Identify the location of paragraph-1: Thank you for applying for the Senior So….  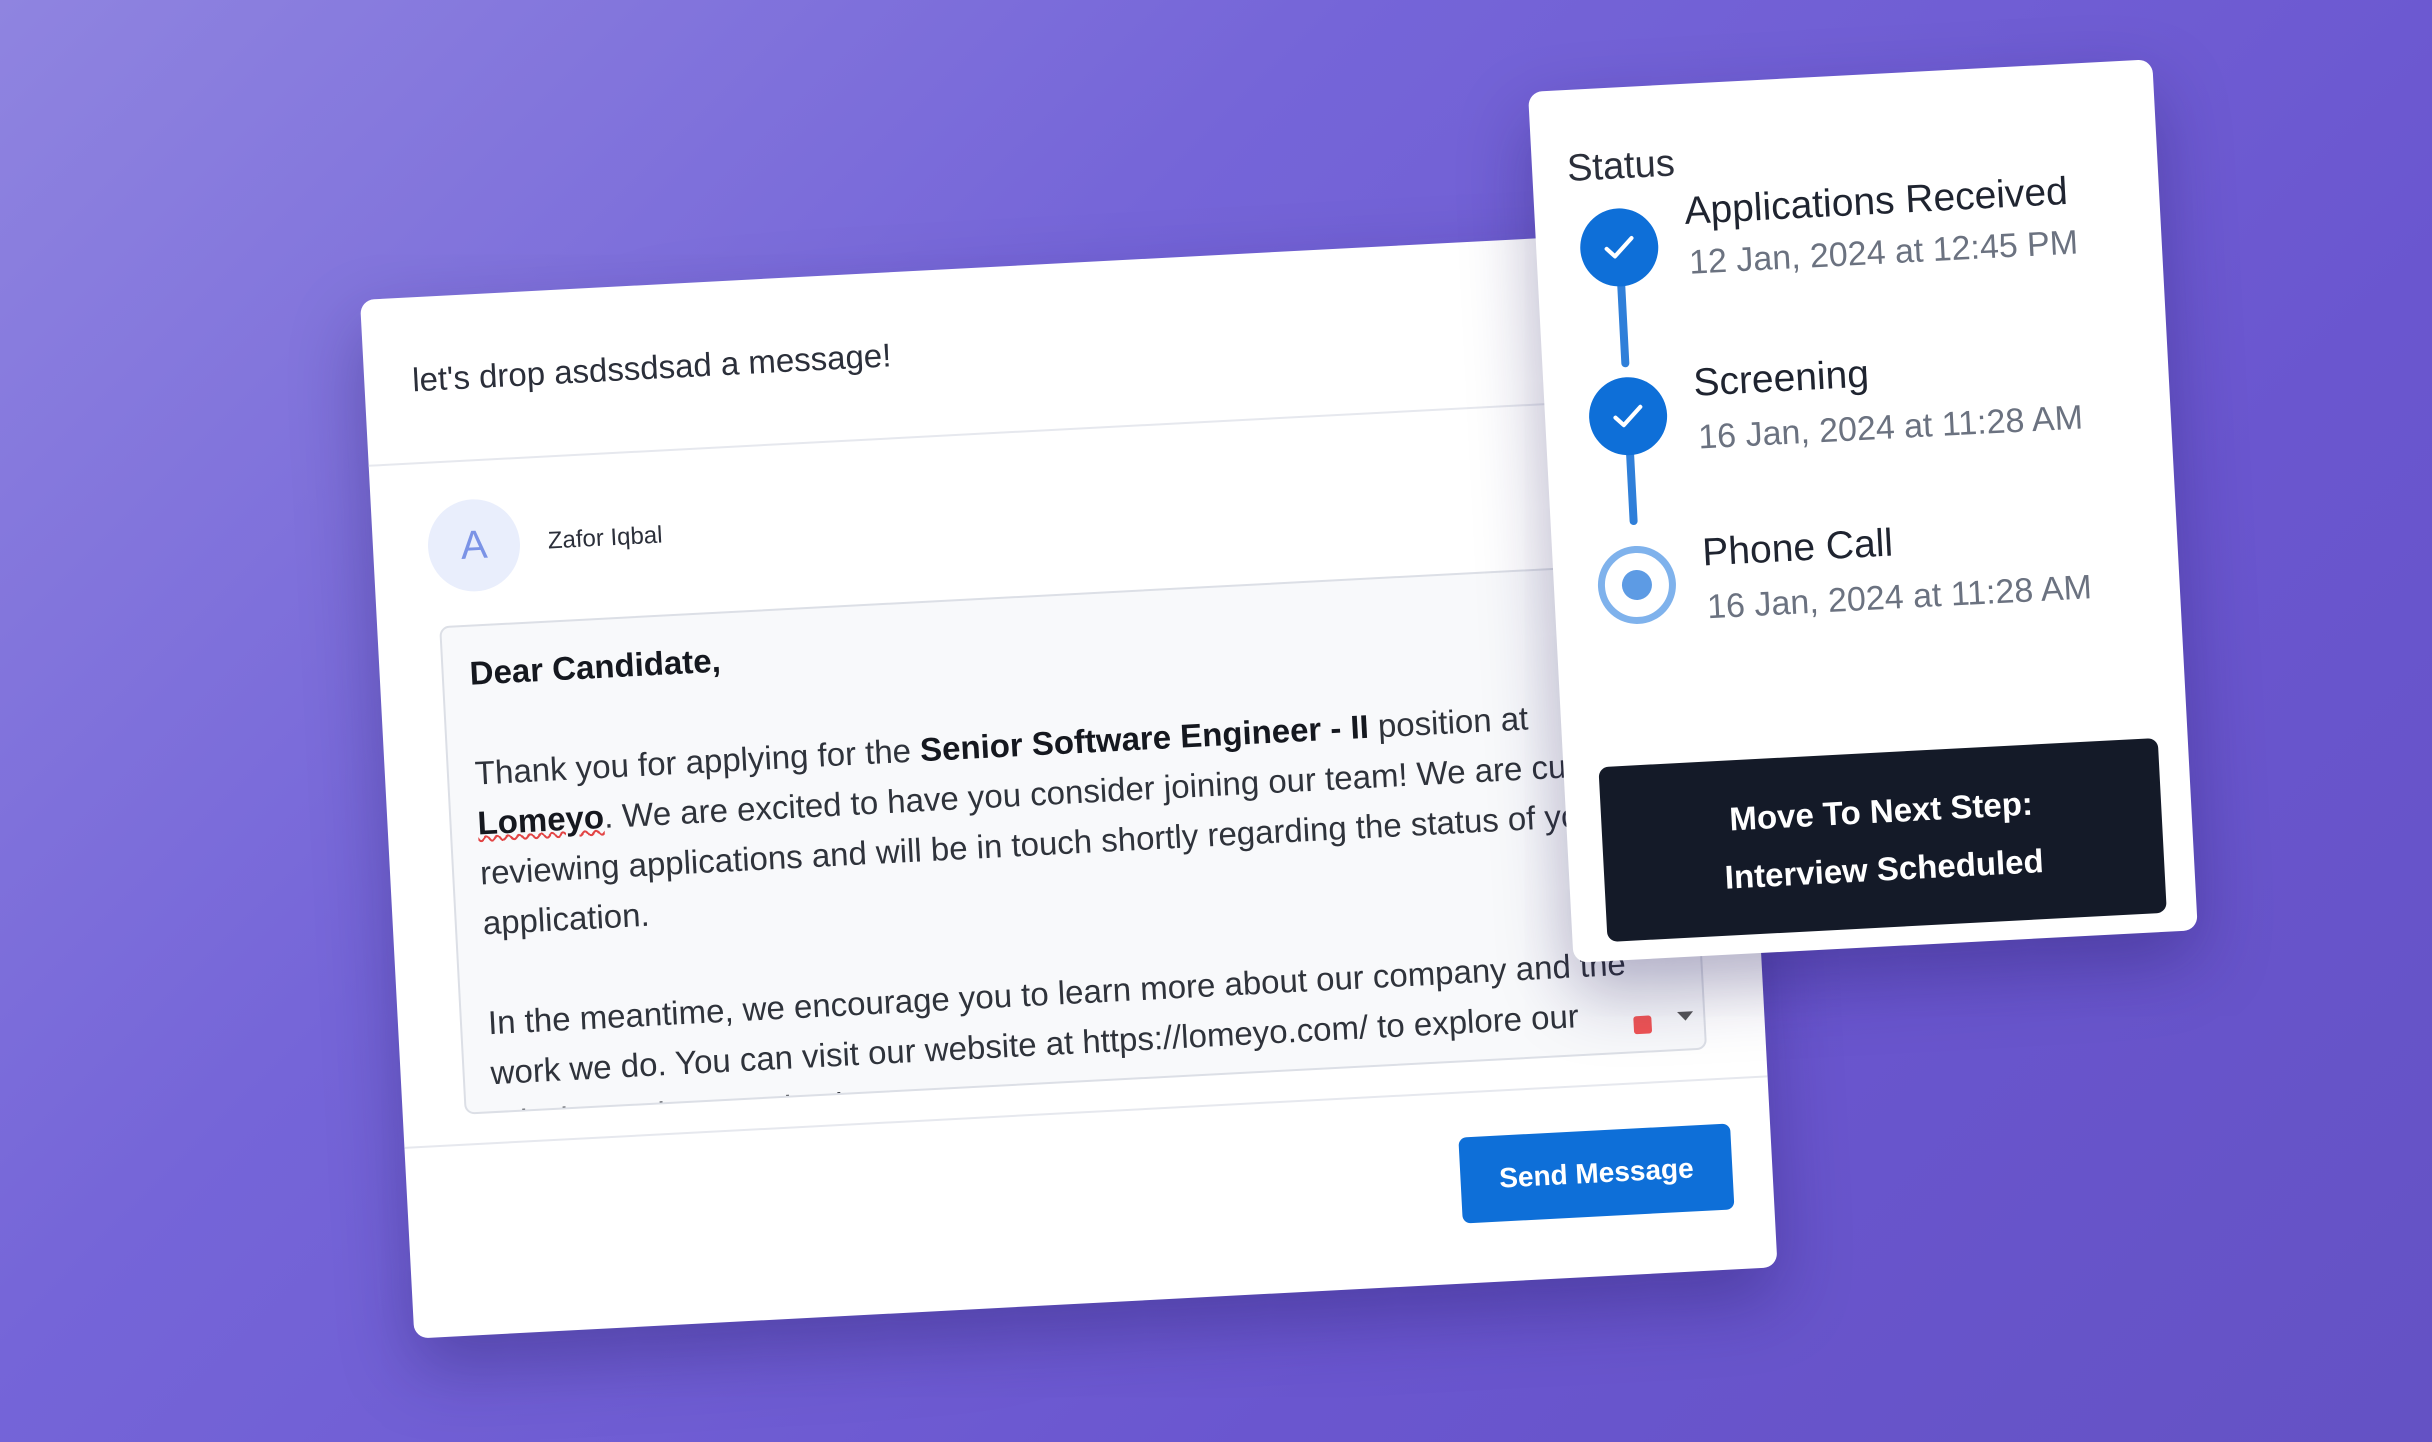
(1072, 817).